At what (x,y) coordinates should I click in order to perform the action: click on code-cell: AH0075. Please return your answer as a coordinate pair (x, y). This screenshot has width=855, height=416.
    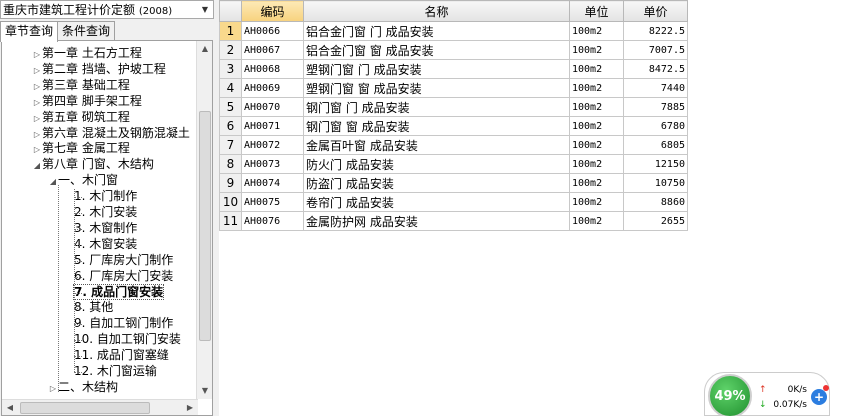
    Looking at the image, I should click on (272, 202).